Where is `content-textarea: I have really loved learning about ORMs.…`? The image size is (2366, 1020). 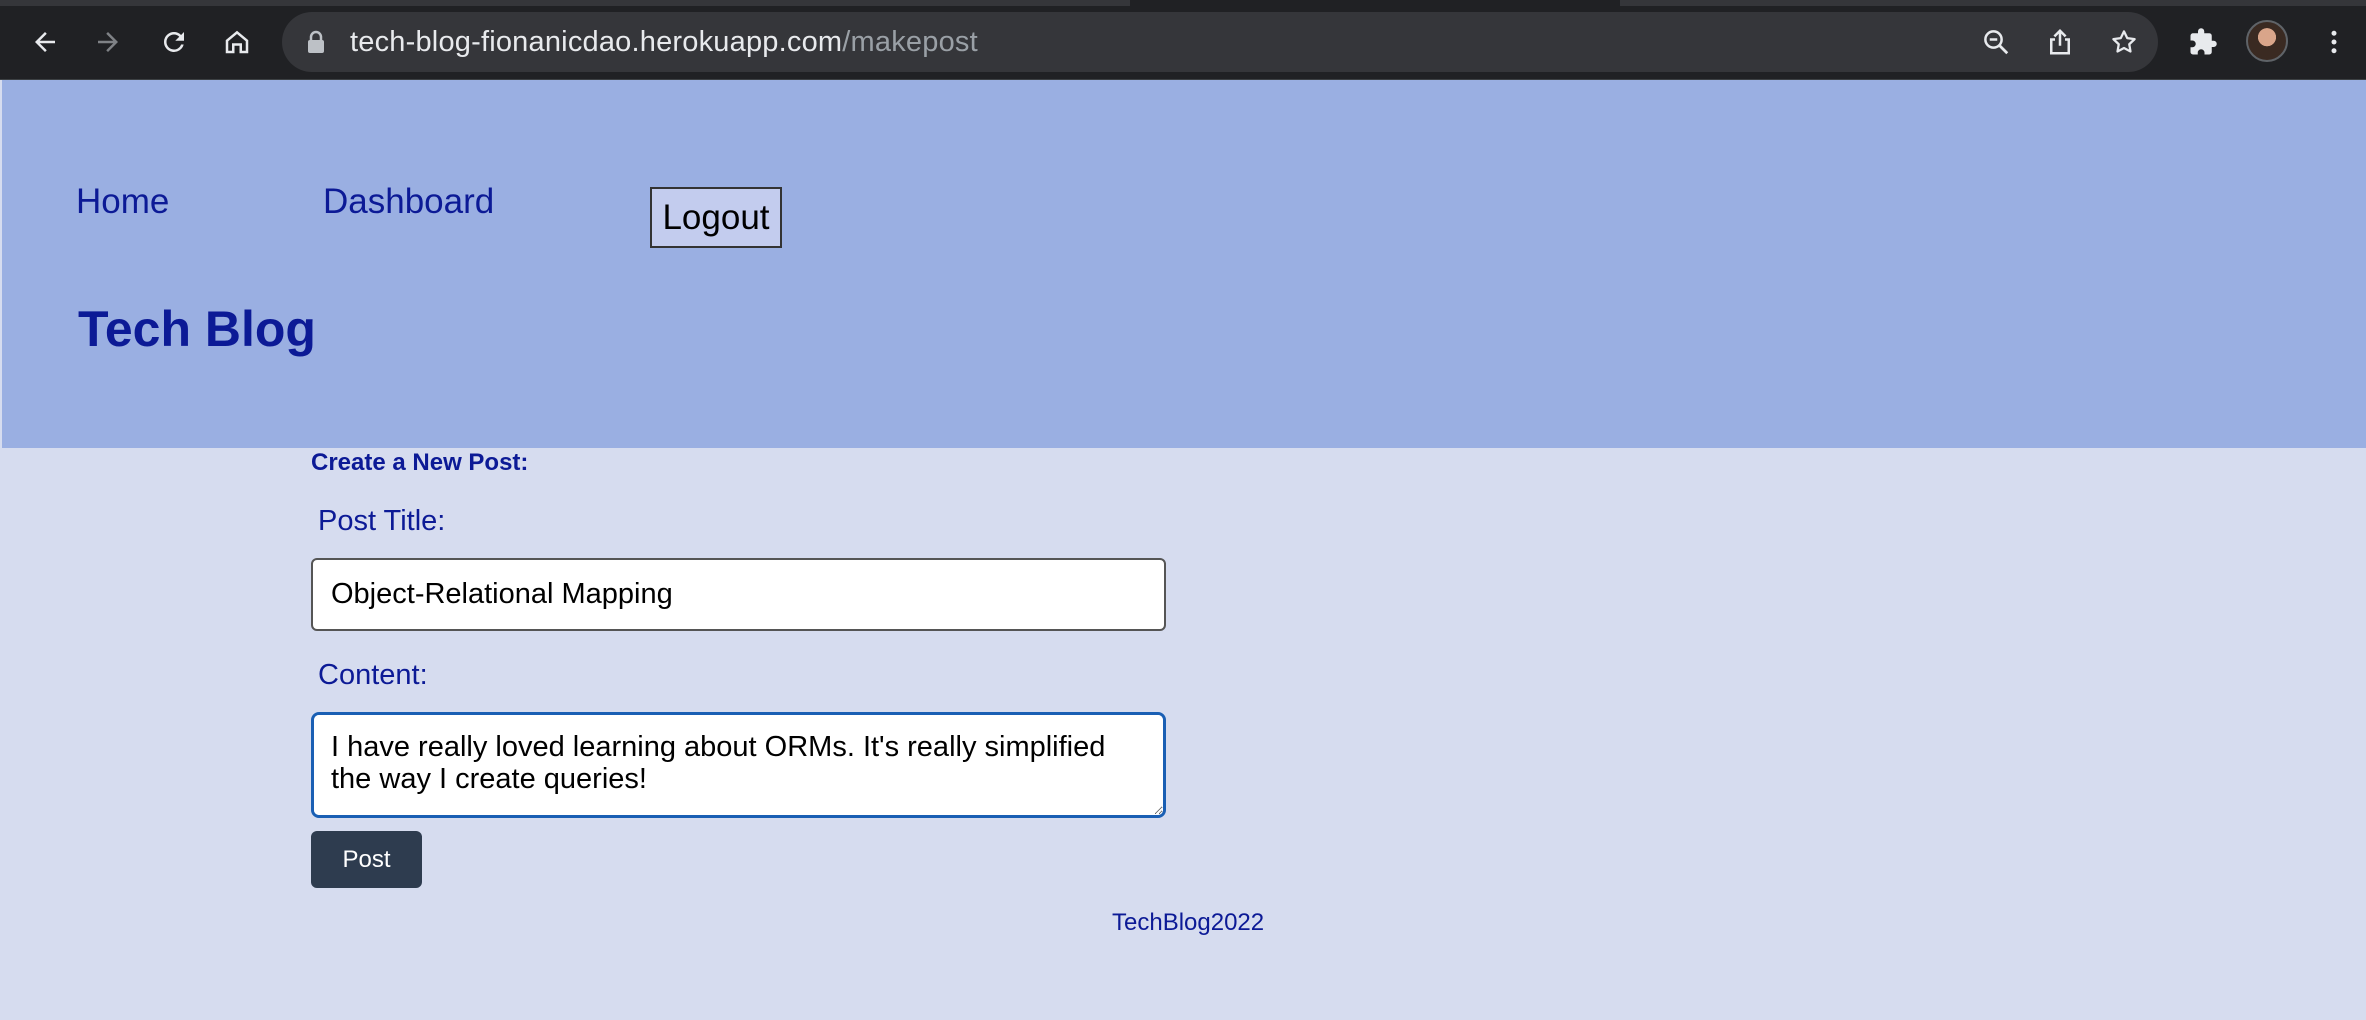
content-textarea: I have really loved learning about ORMs.… is located at coordinates (738, 765).